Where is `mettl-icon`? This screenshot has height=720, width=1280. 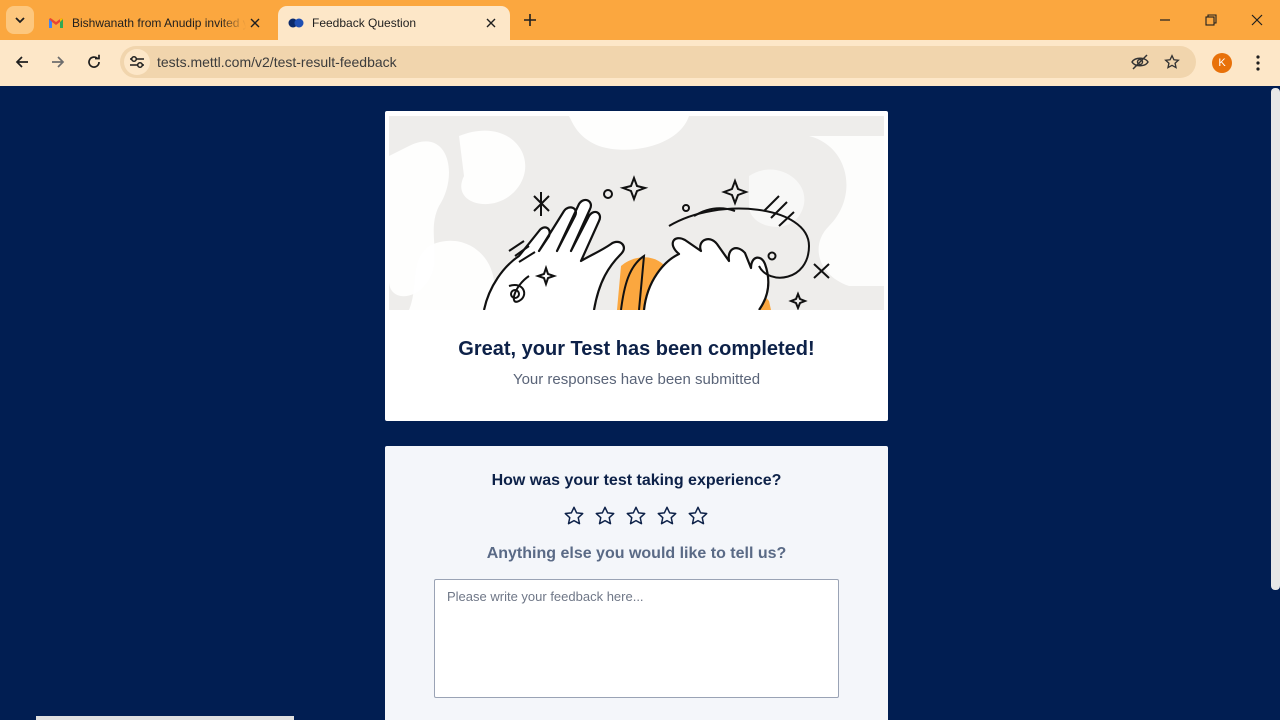
mettl-icon is located at coordinates (296, 23).